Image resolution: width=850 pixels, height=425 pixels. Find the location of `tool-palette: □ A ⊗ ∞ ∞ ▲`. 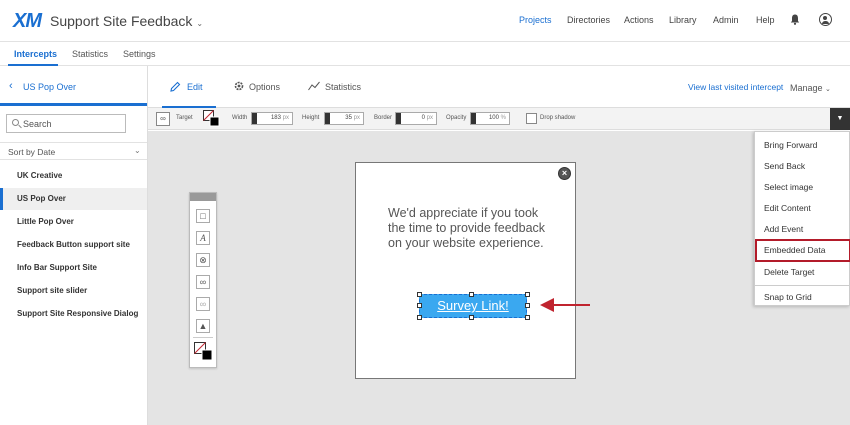

tool-palette: □ A ⊗ ∞ ∞ ▲ is located at coordinates (203, 280).